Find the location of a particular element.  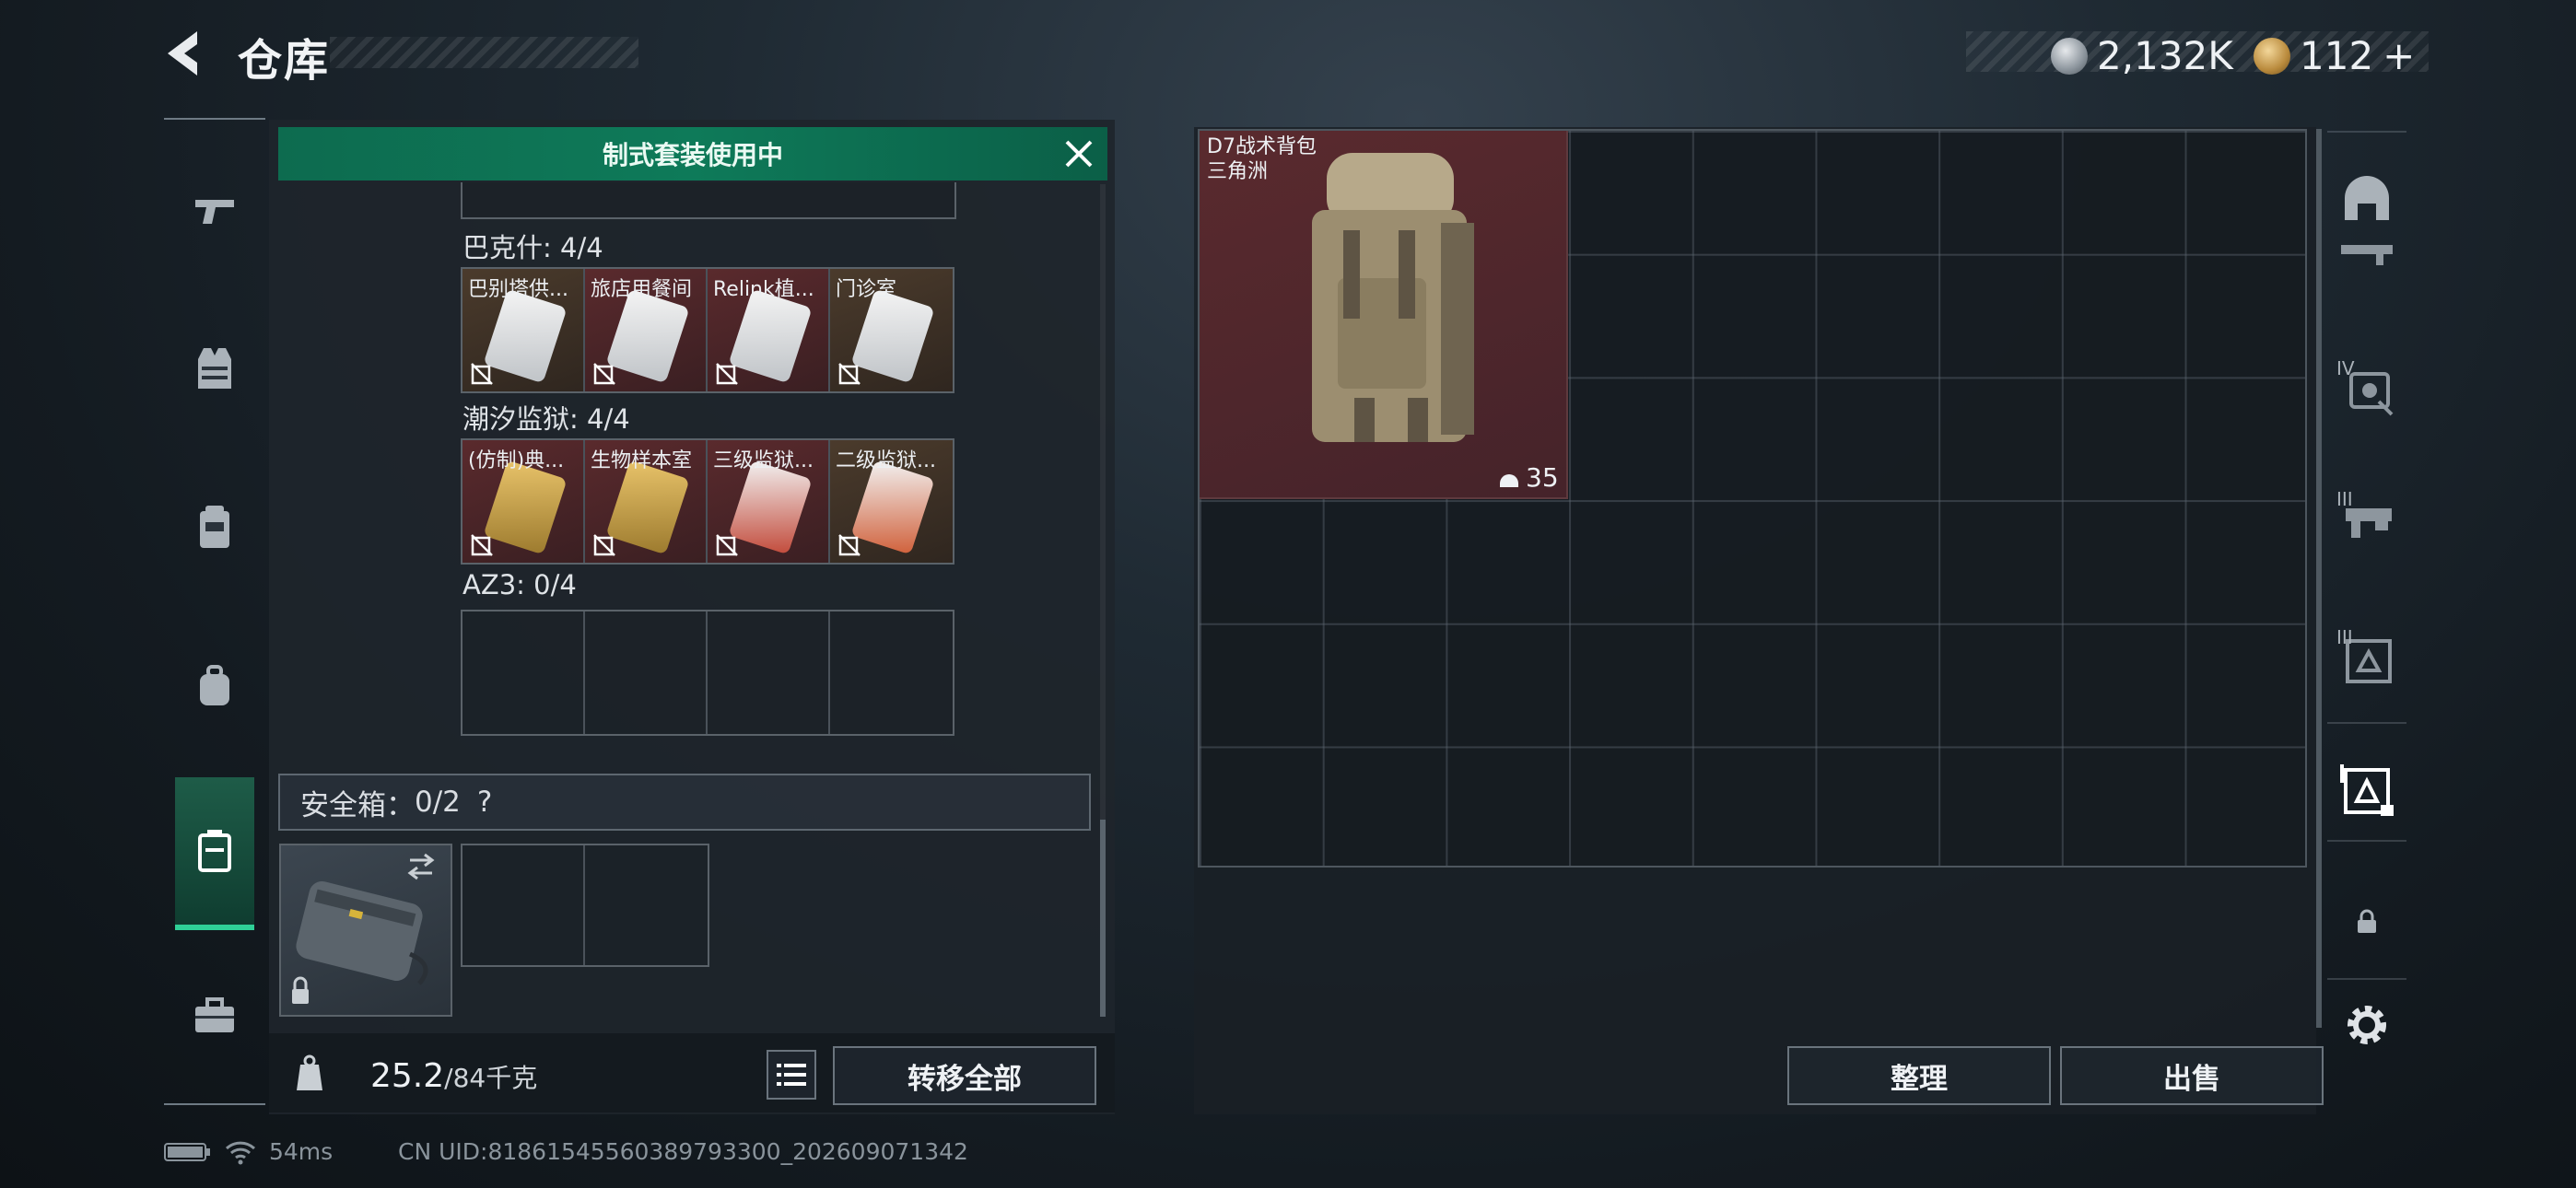

wifi-icon is located at coordinates (240, 1152).